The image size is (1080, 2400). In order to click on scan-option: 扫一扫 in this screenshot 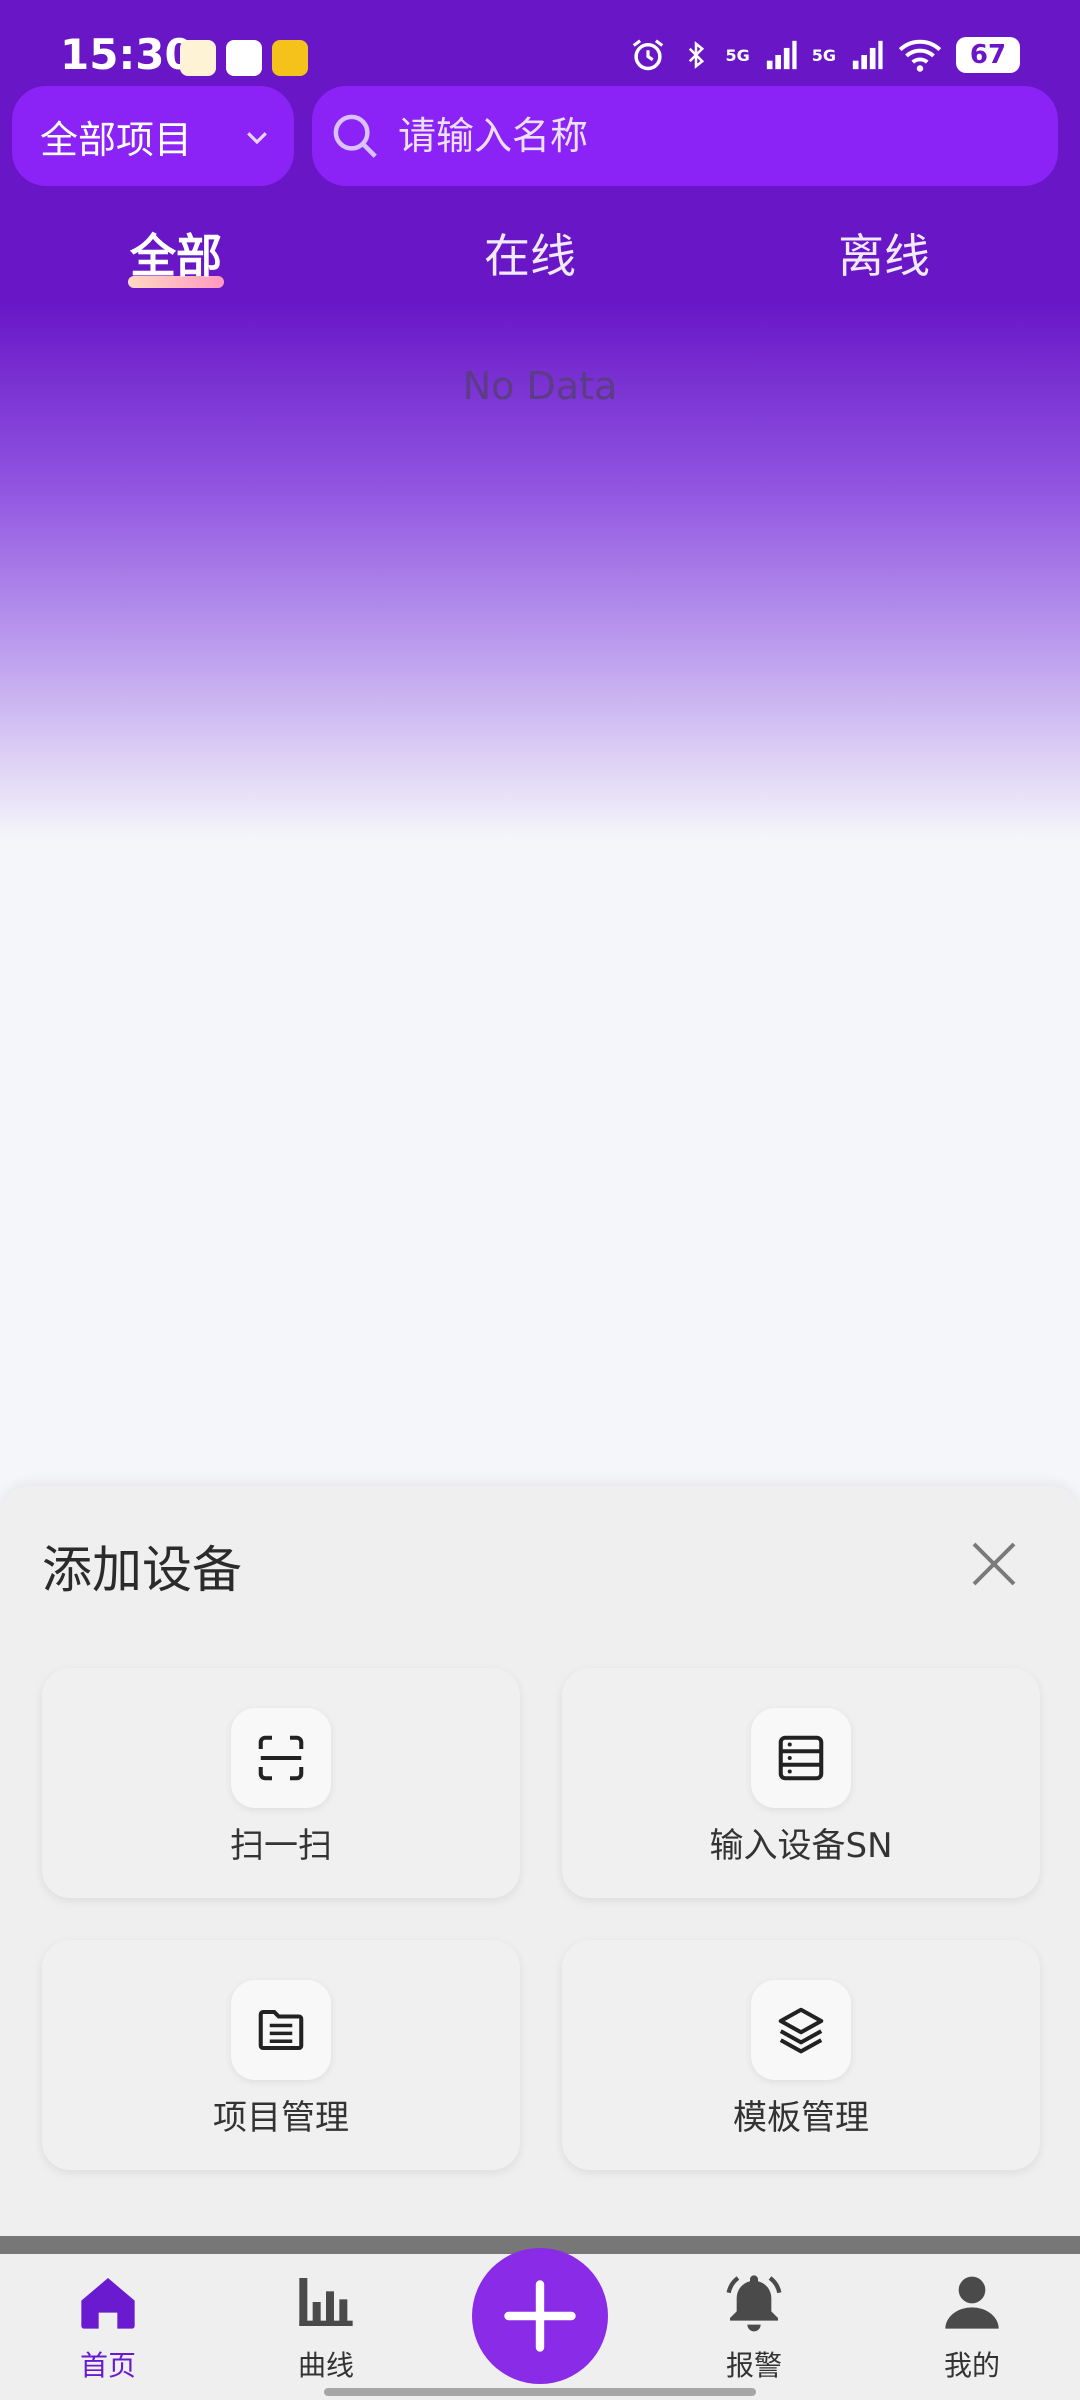, I will do `click(281, 1783)`.